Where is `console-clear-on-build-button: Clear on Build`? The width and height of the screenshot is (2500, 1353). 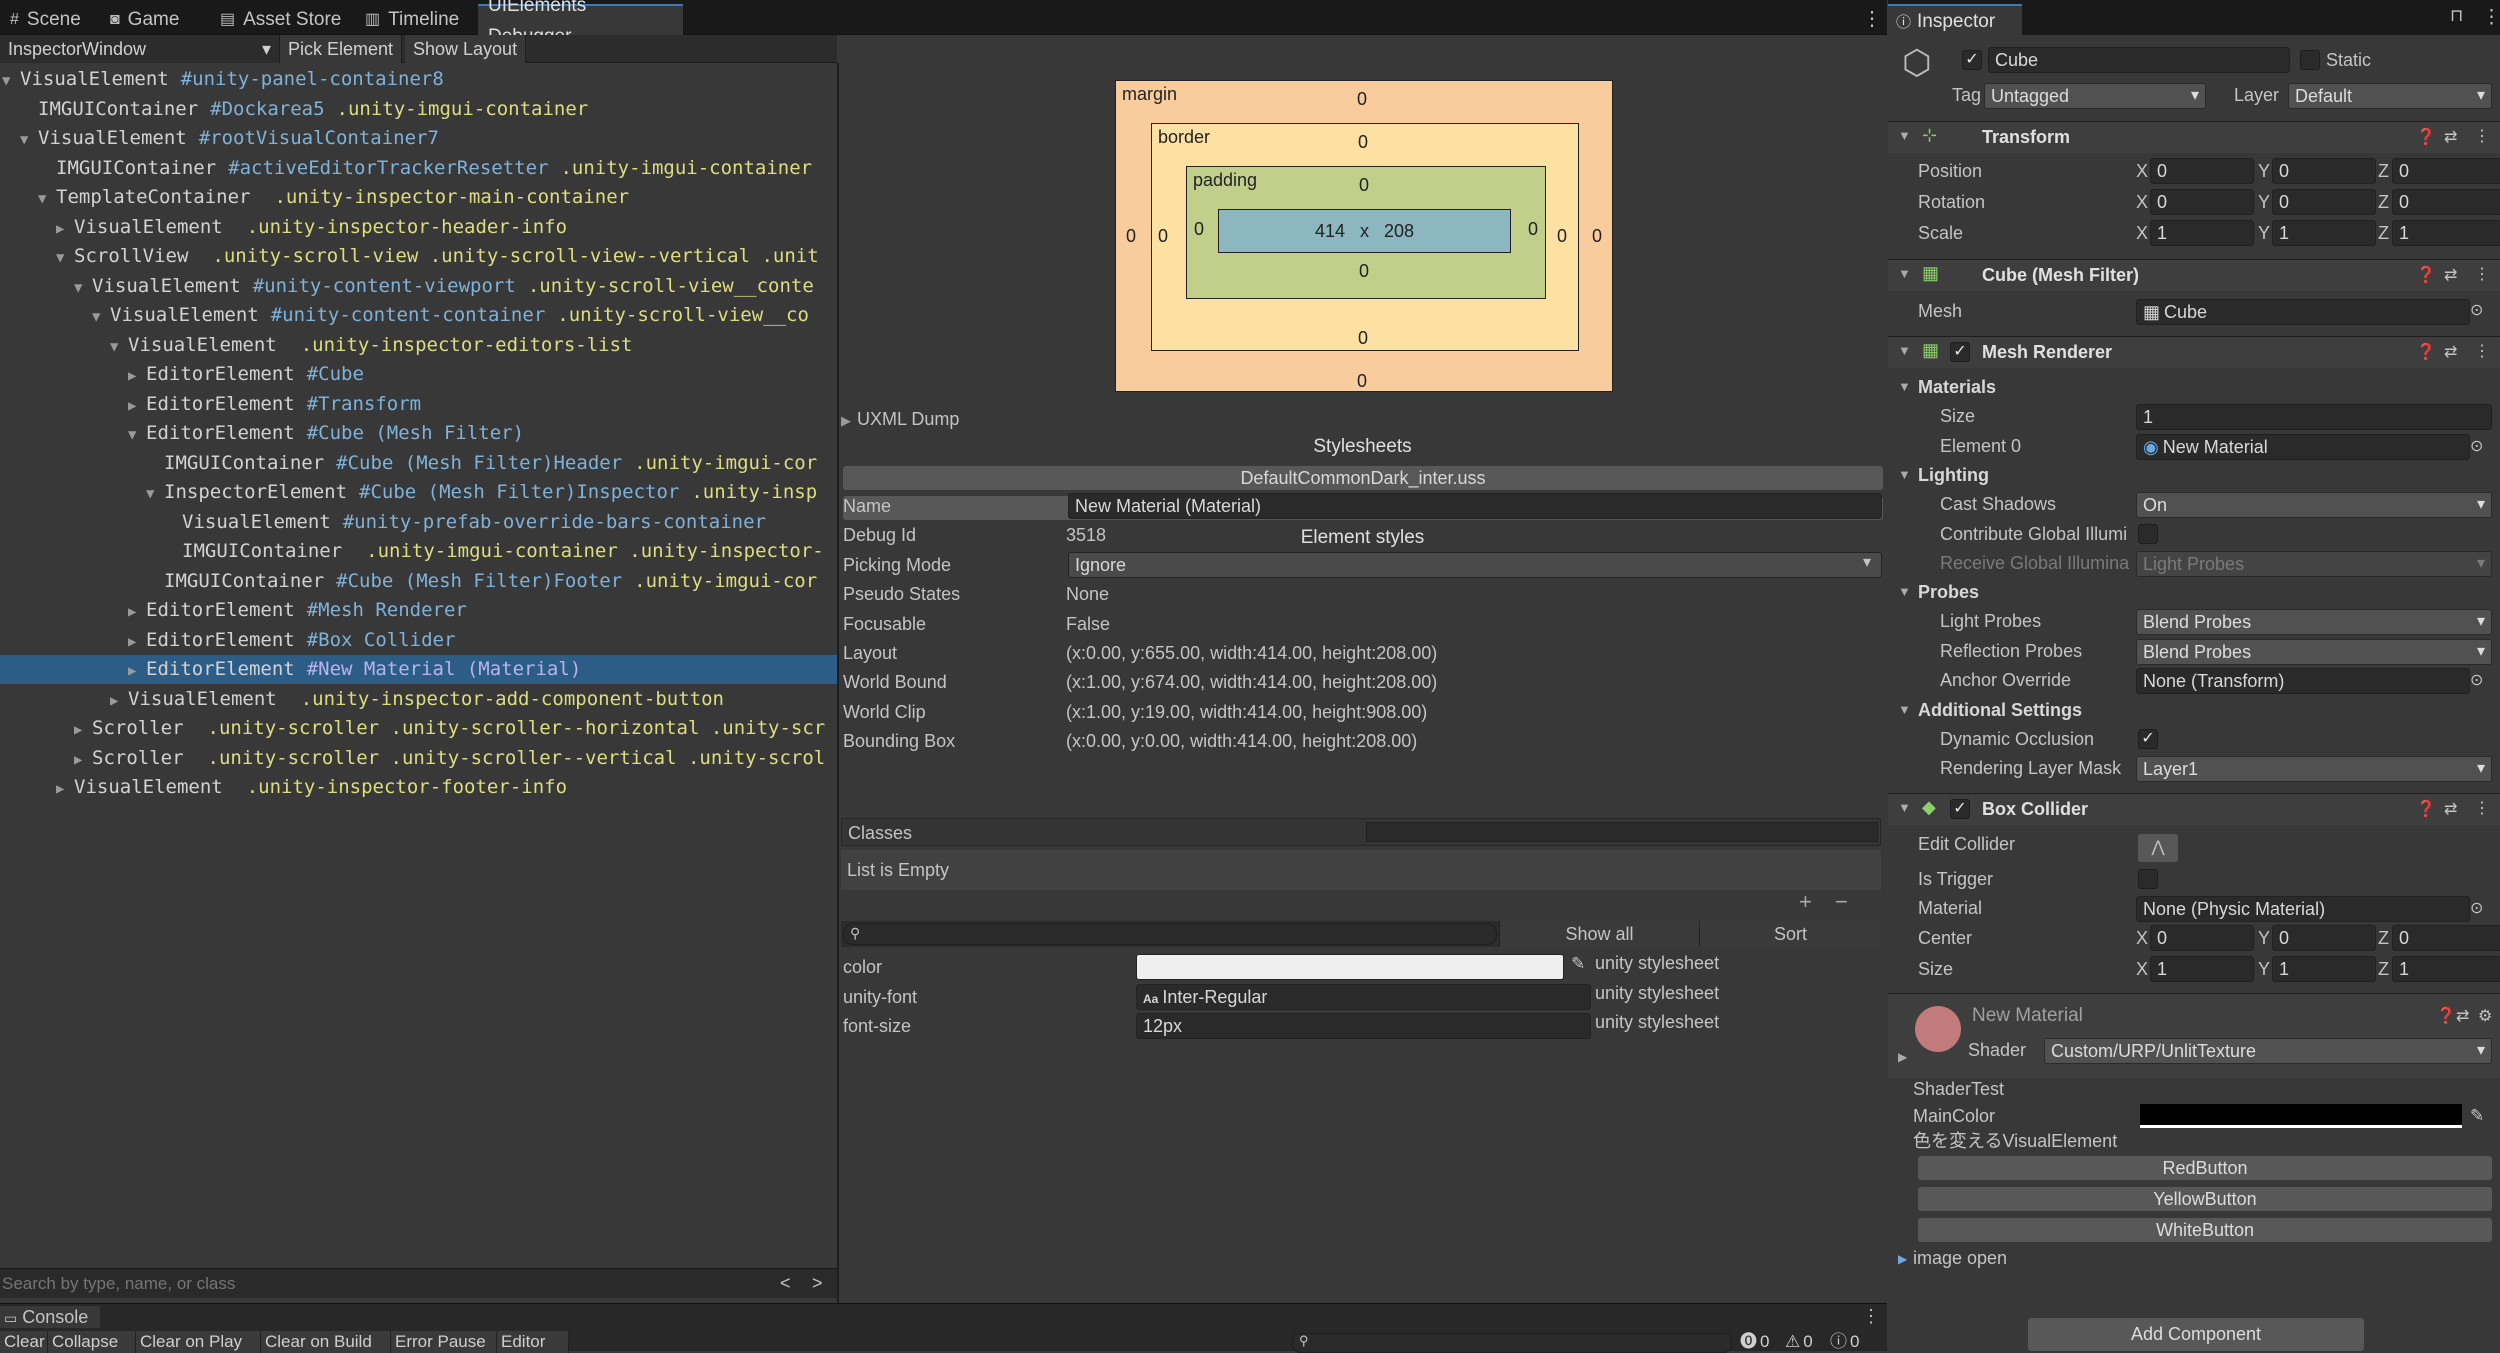
console-clear-on-build-button: Clear on Build is located at coordinates (326, 1342).